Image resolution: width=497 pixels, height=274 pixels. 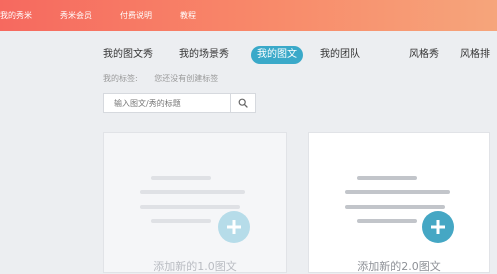 What do you see at coordinates (399, 266) in the screenshot?
I see `card-label: 添加新的2.0图文` at bounding box center [399, 266].